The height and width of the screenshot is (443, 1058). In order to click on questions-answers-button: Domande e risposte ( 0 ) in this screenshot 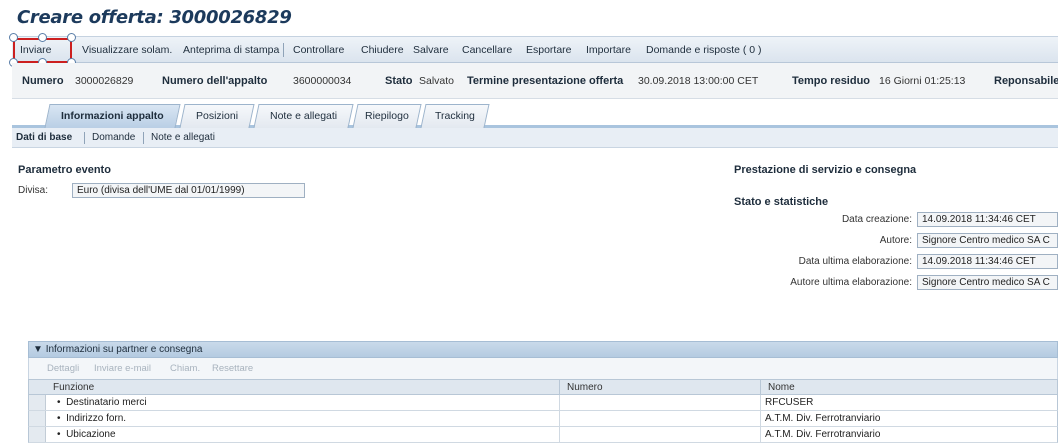, I will do `click(704, 50)`.